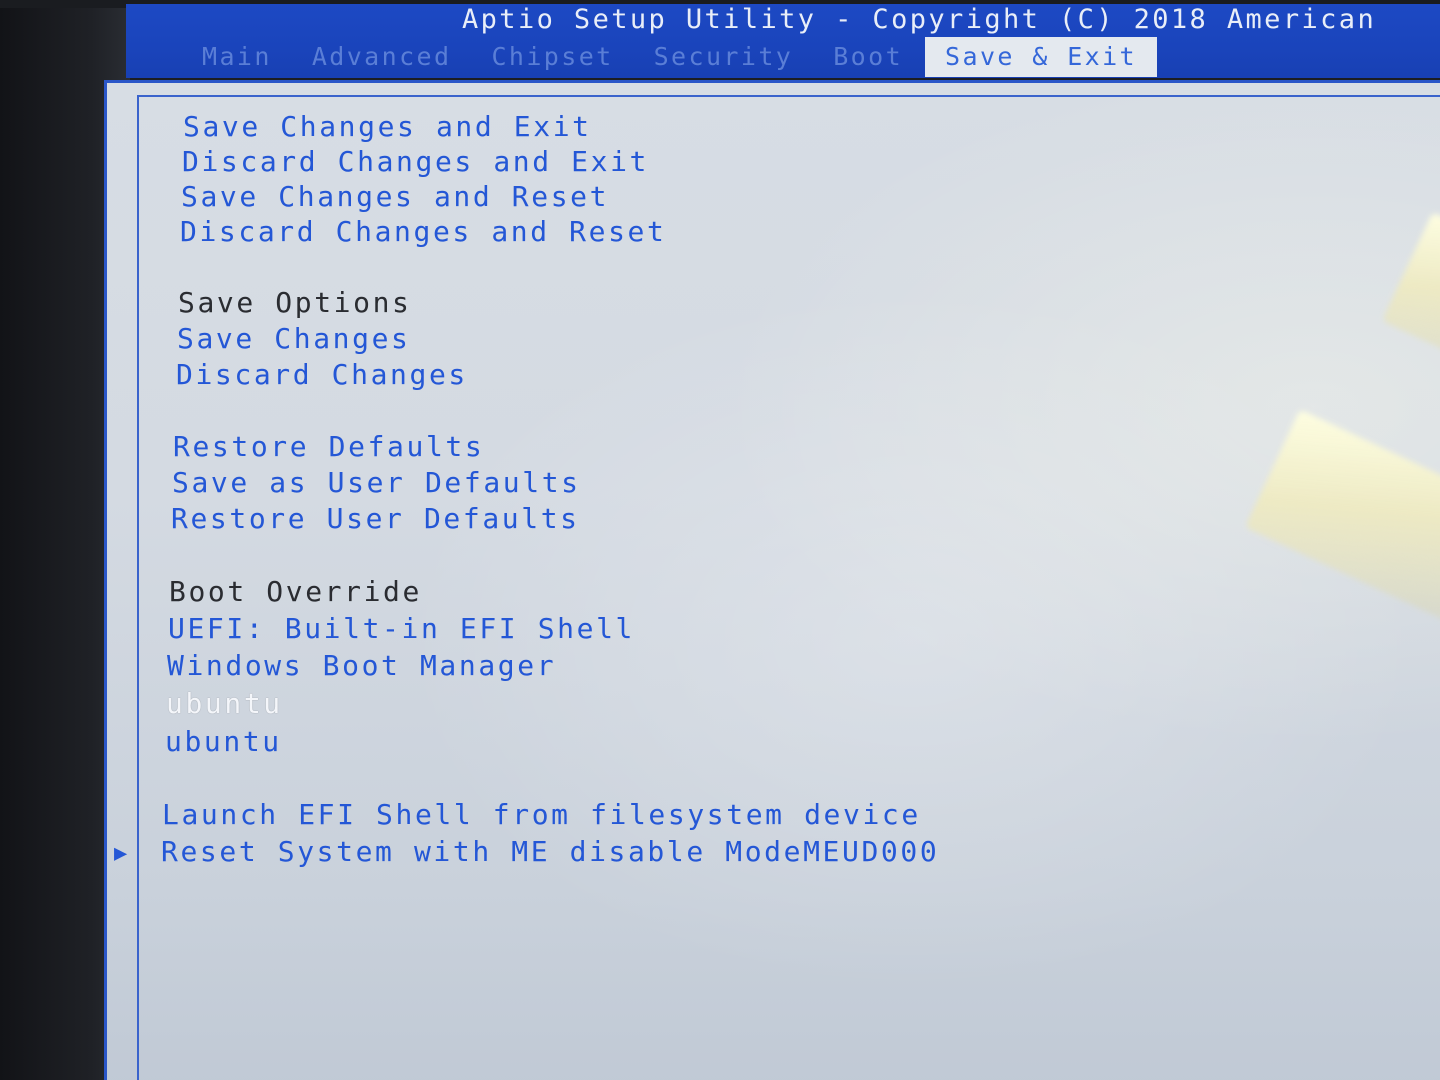 The image size is (1440, 1080). What do you see at coordinates (295, 591) in the screenshot?
I see `boot-override-heading: Boot Override` at bounding box center [295, 591].